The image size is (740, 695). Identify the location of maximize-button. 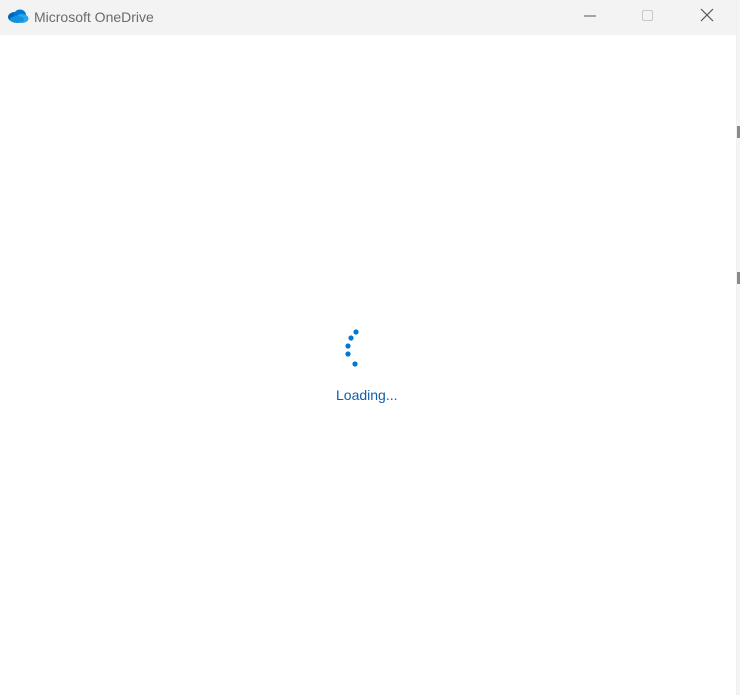
(648, 17).